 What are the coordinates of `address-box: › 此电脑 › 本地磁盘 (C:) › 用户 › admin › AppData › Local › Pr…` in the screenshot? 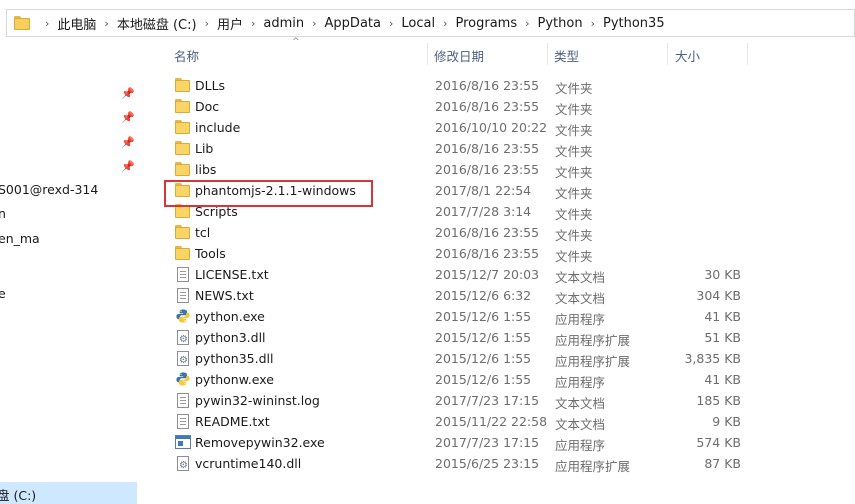 It's located at (430, 23).